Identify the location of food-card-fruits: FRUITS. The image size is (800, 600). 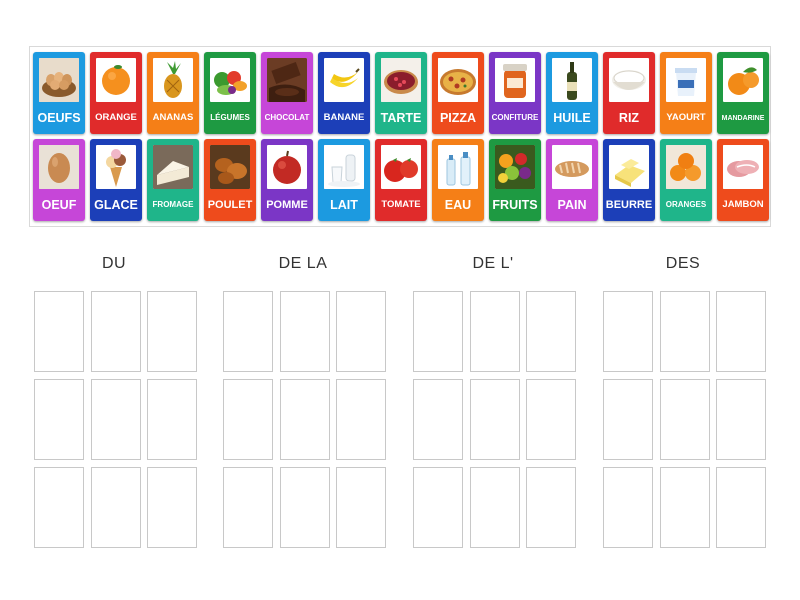
(515, 180).